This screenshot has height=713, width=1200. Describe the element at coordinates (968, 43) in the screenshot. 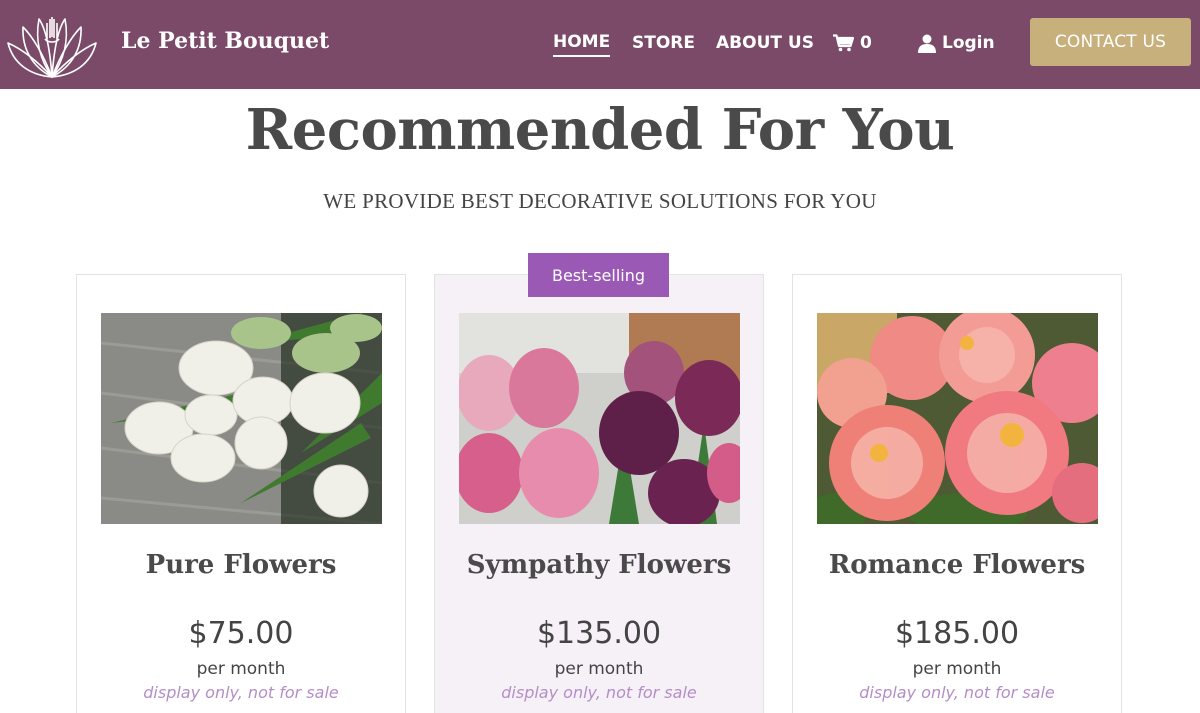

I see `login-label: Login` at that location.